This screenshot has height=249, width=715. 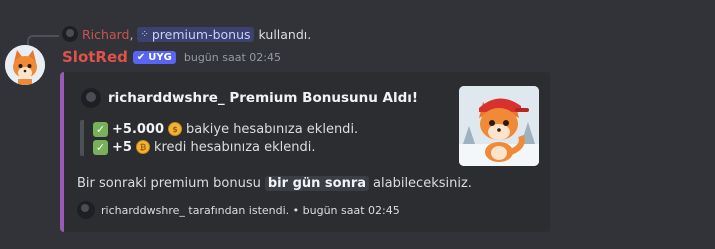 I want to click on bot-avatar, so click(x=25, y=65).